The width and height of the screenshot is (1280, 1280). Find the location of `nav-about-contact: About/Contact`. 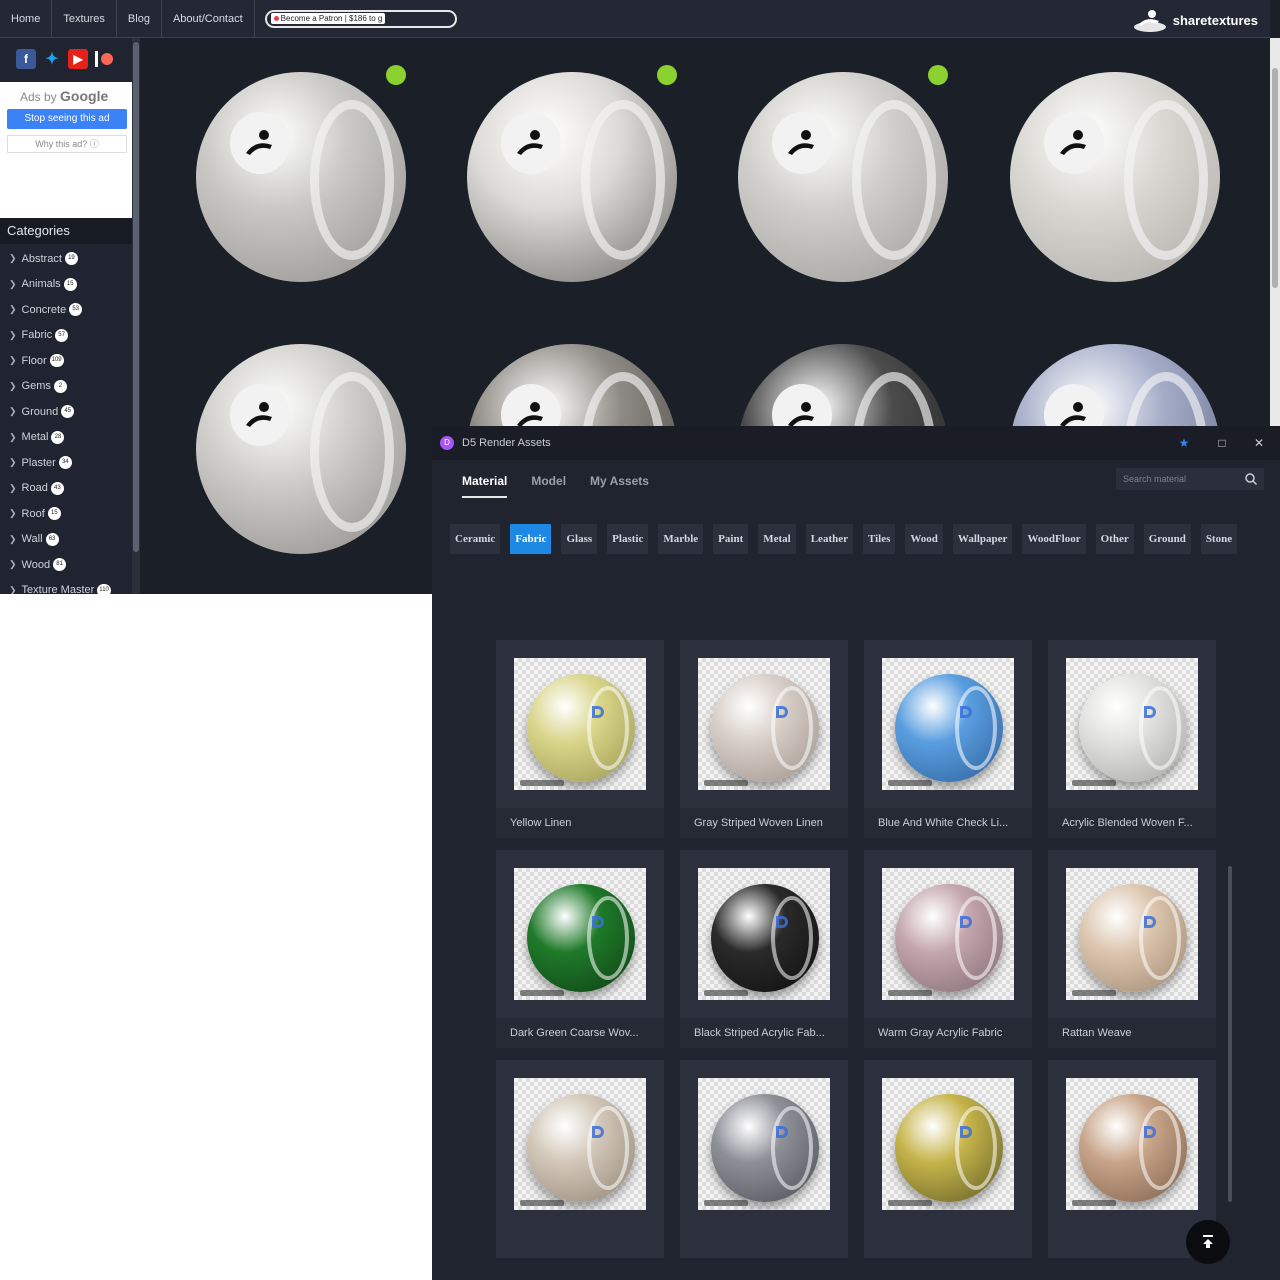

nav-about-contact: About/Contact is located at coordinates (208, 19).